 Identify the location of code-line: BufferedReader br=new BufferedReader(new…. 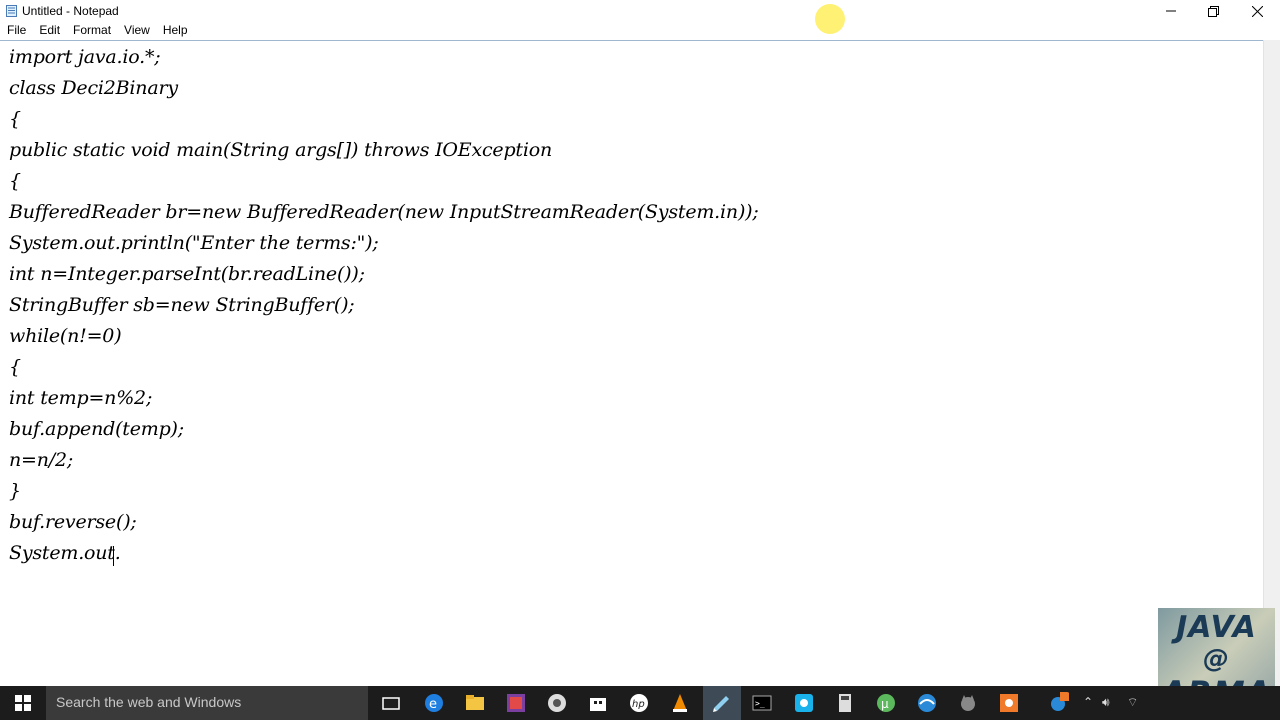
(384, 212).